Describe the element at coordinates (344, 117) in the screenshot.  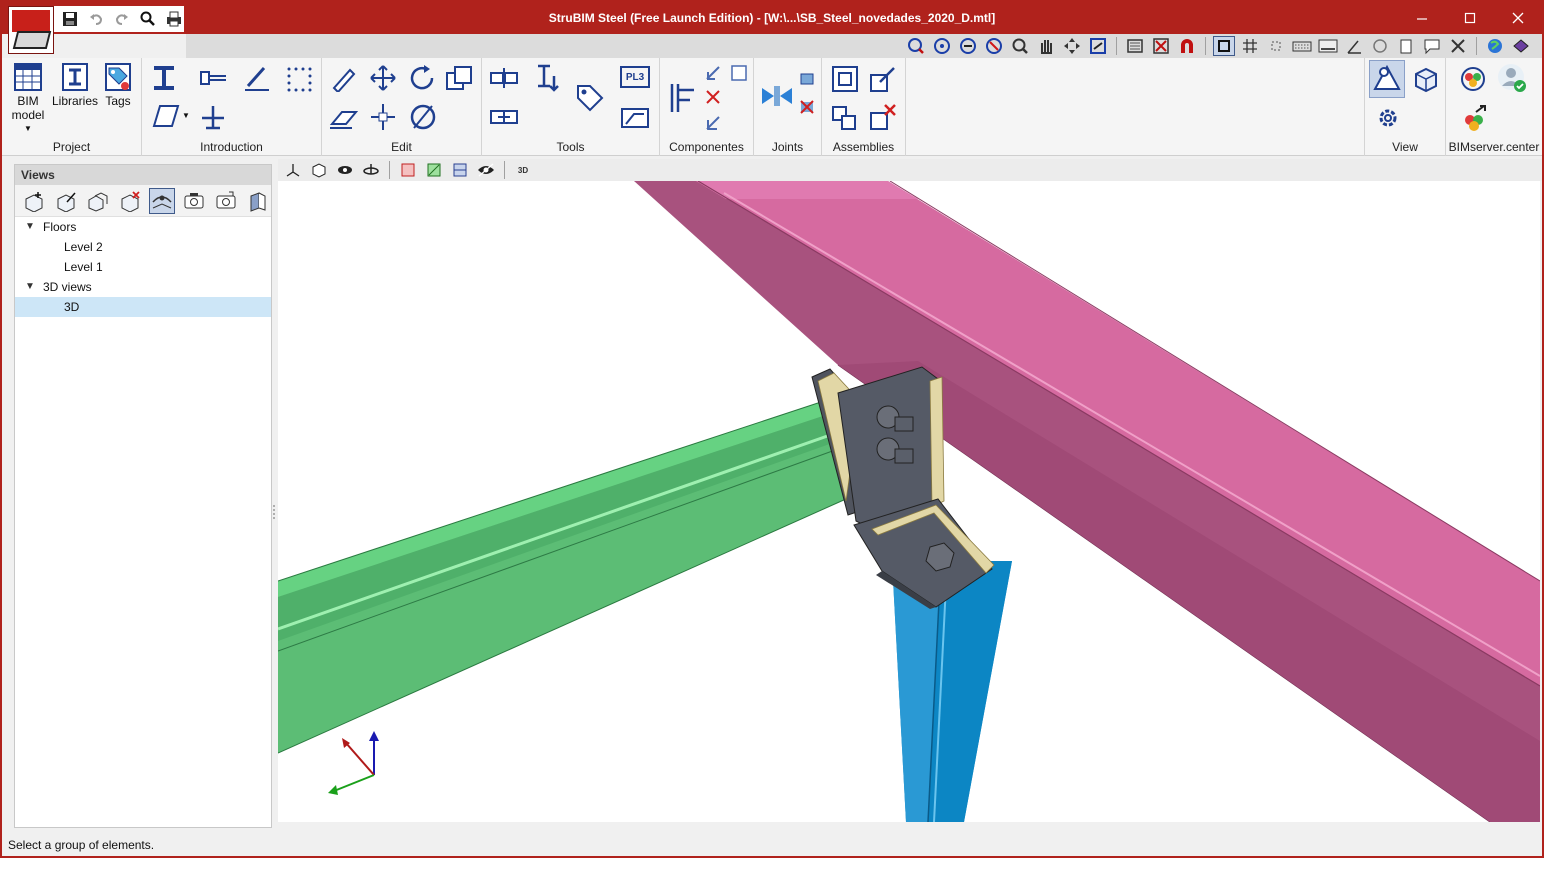
I see `erase-button` at that location.